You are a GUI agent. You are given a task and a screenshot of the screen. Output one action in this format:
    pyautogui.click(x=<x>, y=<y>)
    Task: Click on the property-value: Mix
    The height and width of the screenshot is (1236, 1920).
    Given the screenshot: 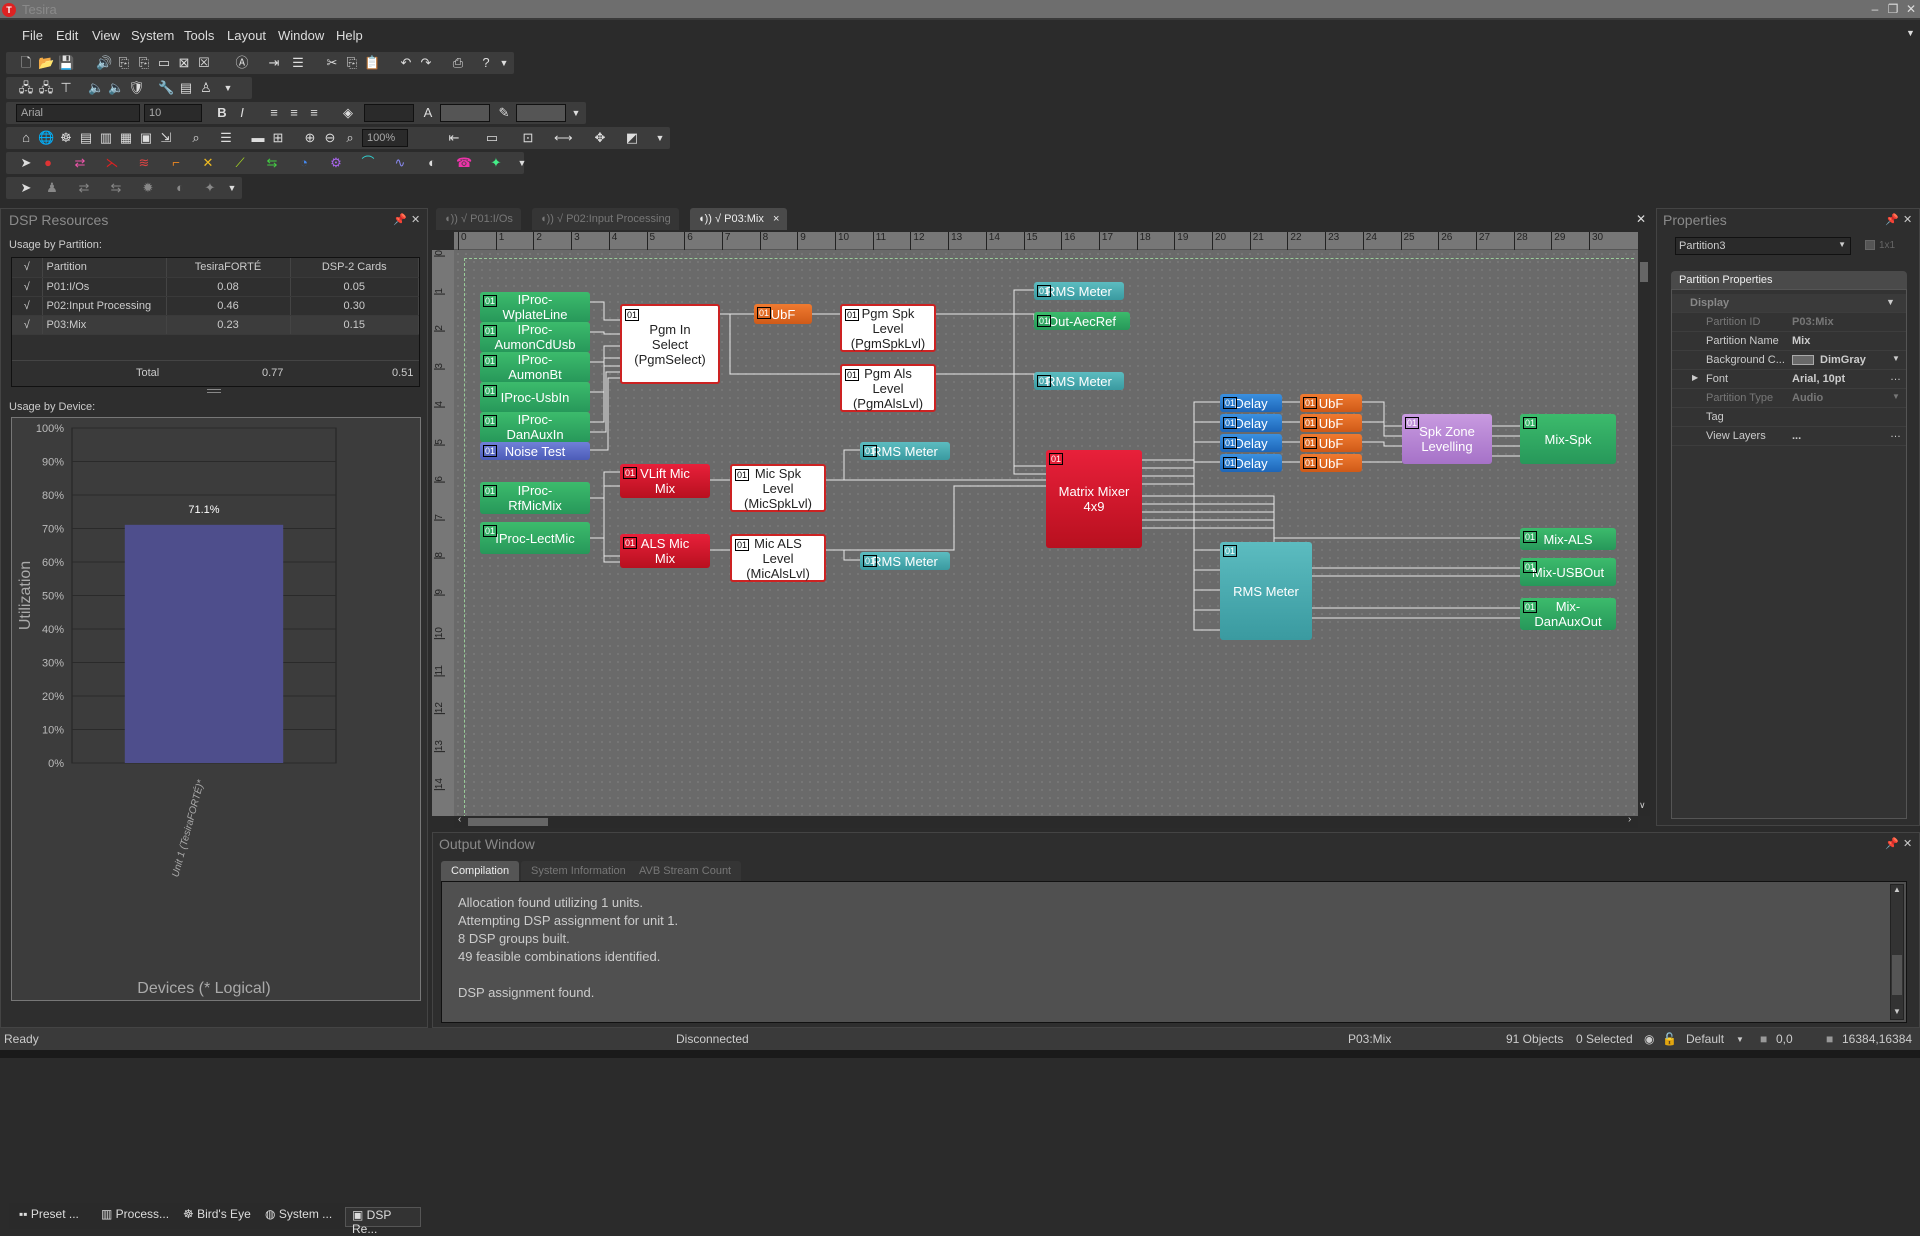 What is the action you would take?
    pyautogui.click(x=1801, y=341)
    